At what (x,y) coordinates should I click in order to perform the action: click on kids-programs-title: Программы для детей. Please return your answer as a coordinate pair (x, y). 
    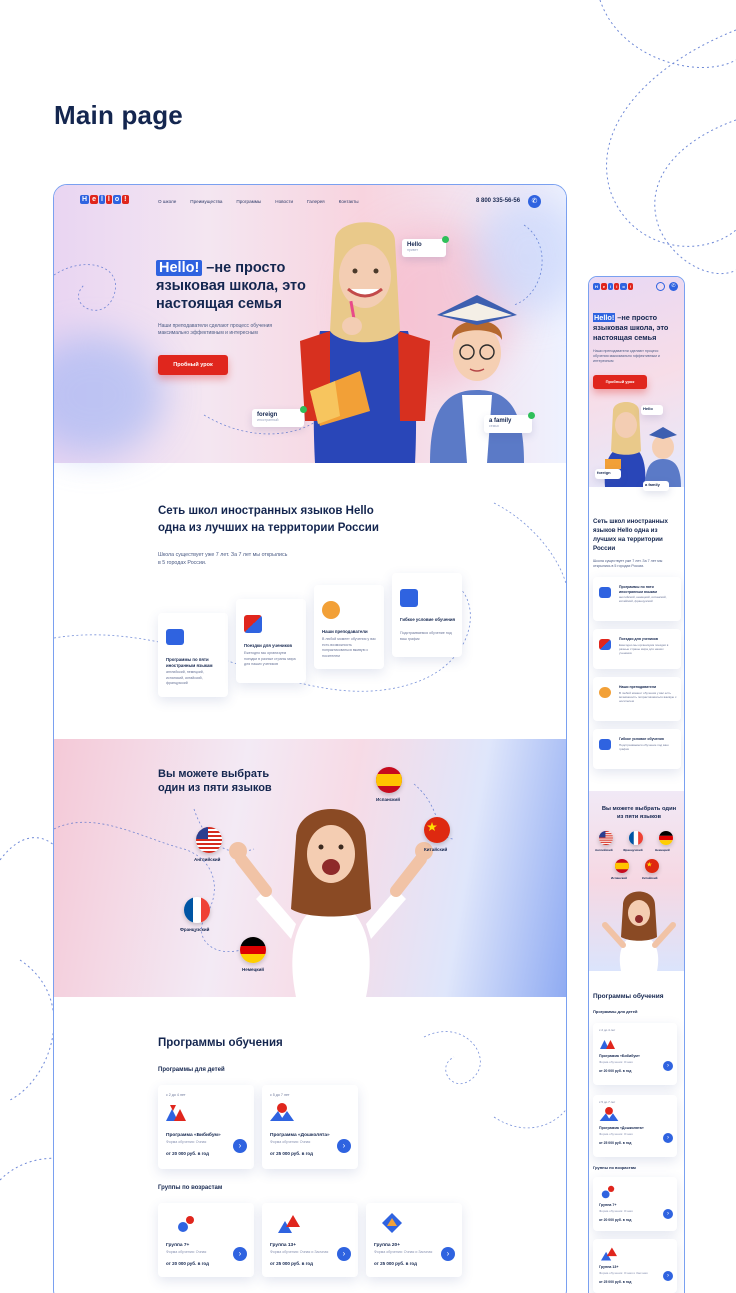
    Looking at the image, I should click on (191, 1070).